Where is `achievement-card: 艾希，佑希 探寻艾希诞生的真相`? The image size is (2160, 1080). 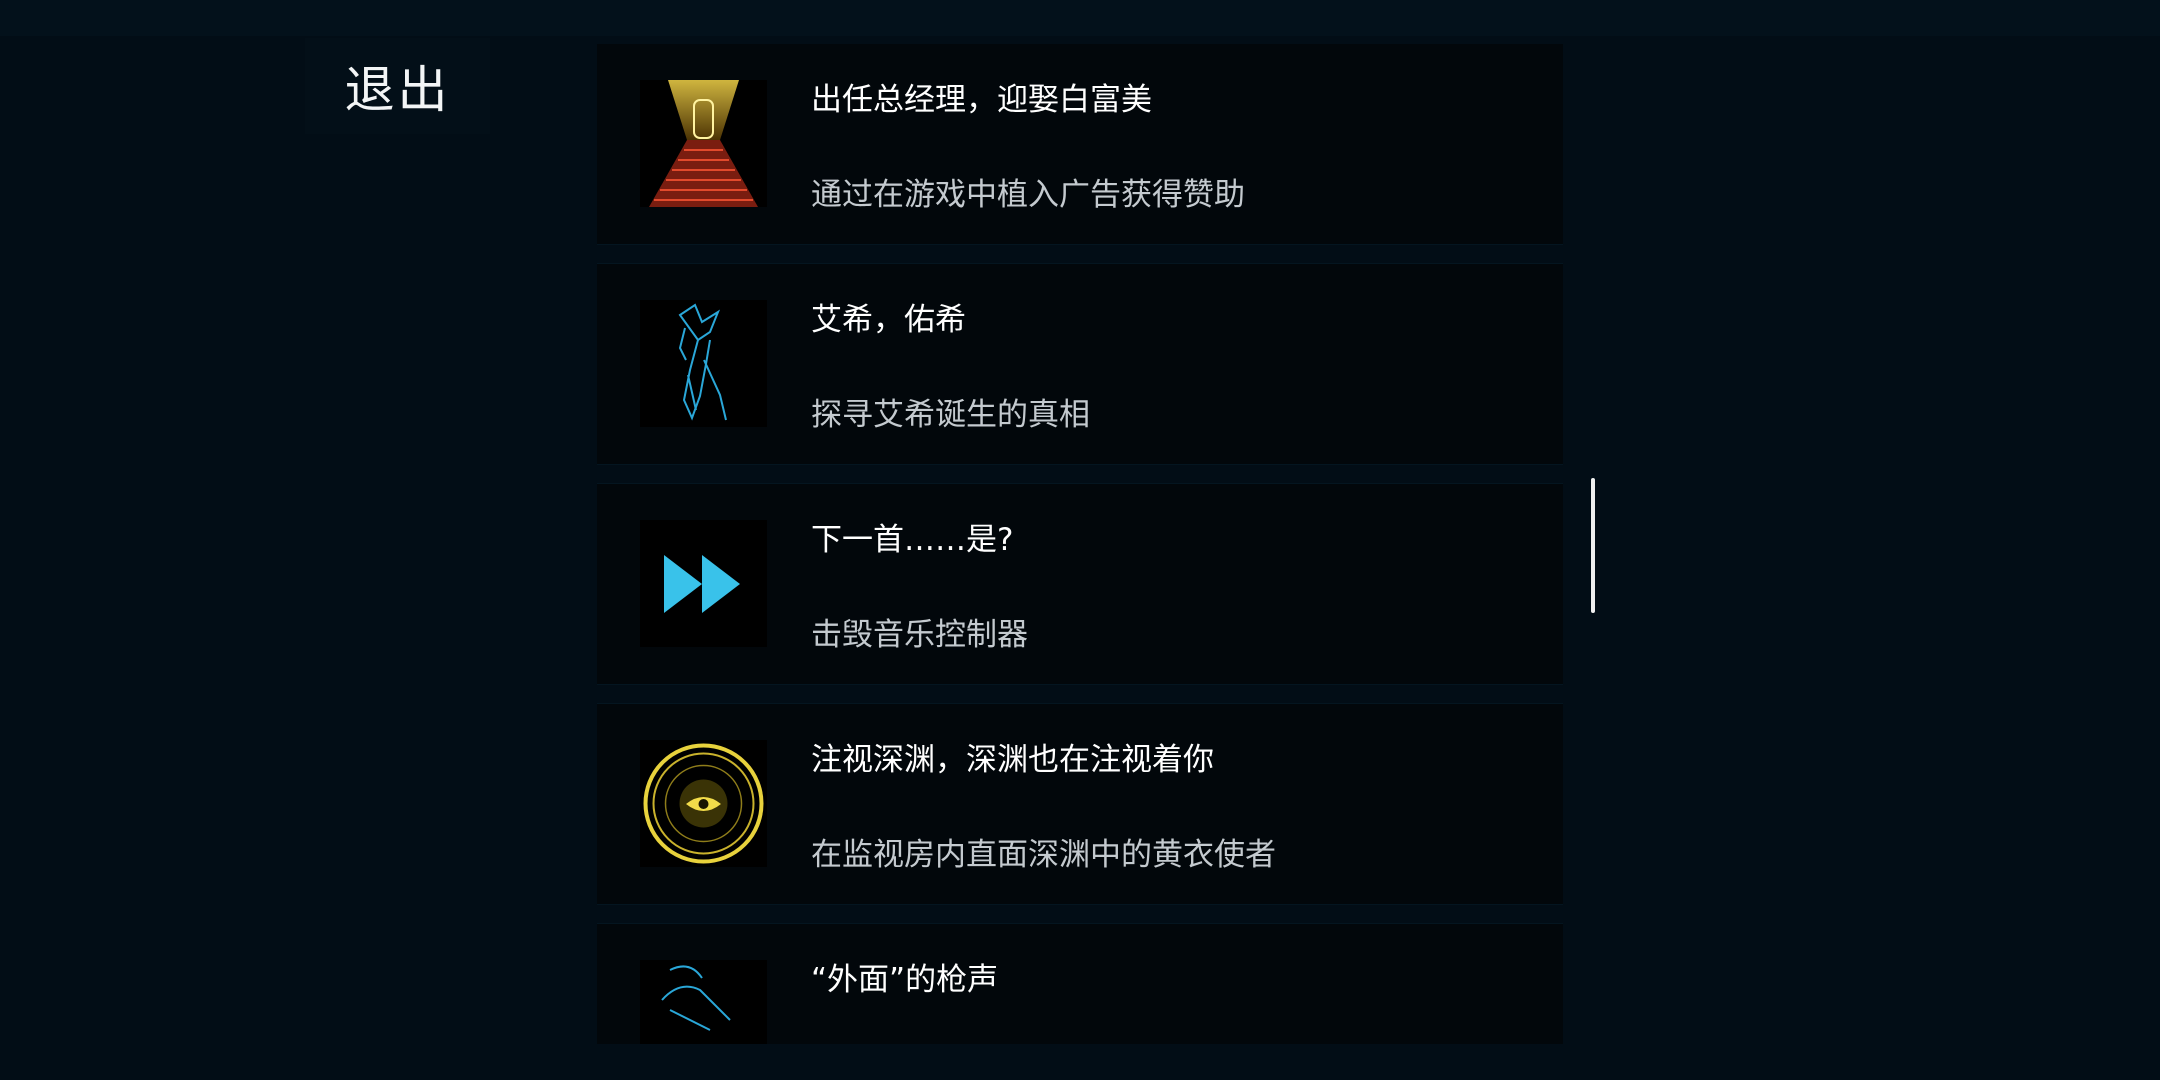
achievement-card: 艾希，佑希 探寻艾希诞生的真相 is located at coordinates (1080, 364).